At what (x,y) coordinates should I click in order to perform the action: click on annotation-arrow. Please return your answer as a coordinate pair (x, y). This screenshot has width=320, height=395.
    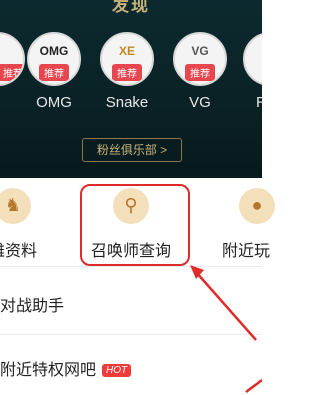
    Looking at the image, I should click on (226, 329).